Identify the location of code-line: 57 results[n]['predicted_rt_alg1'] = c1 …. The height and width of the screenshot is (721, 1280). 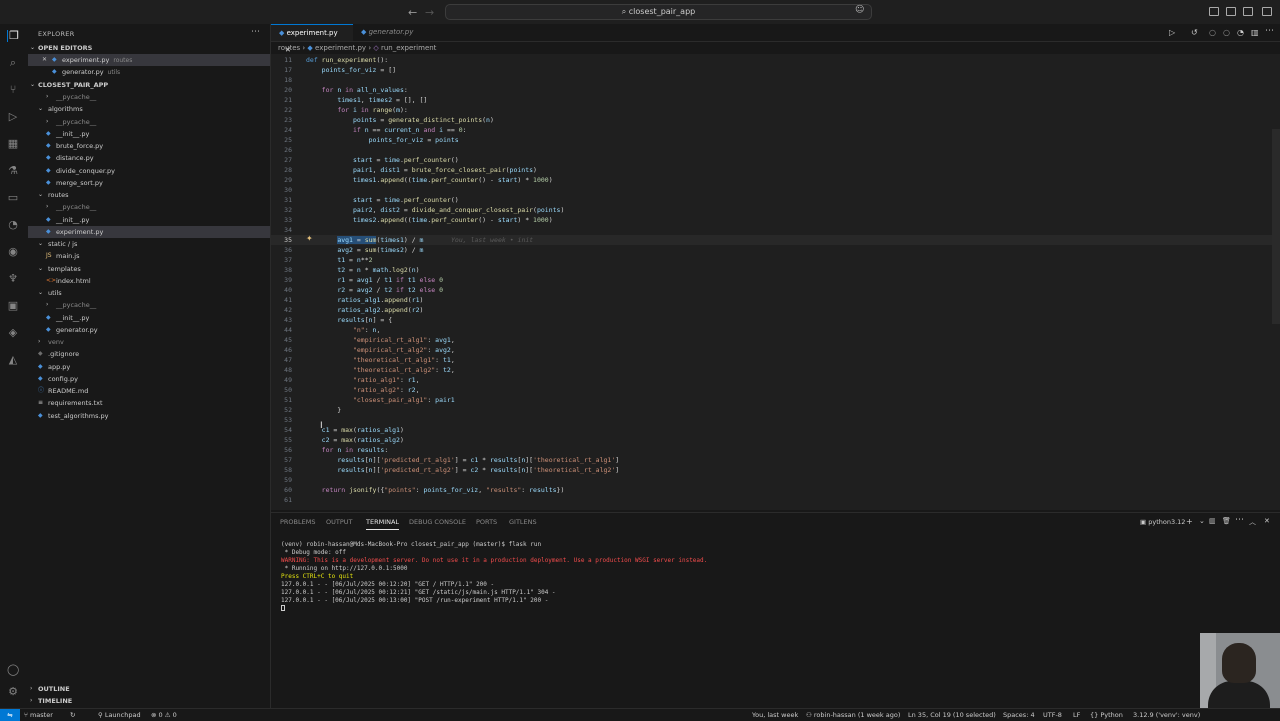
(775, 460).